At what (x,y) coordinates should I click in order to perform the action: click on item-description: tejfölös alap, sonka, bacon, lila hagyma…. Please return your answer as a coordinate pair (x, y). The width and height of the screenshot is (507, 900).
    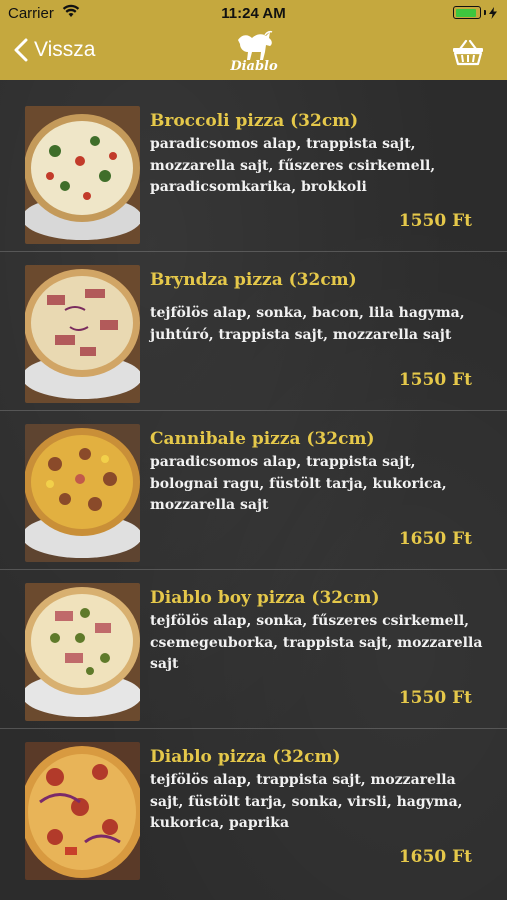
    Looking at the image, I should click on (307, 324).